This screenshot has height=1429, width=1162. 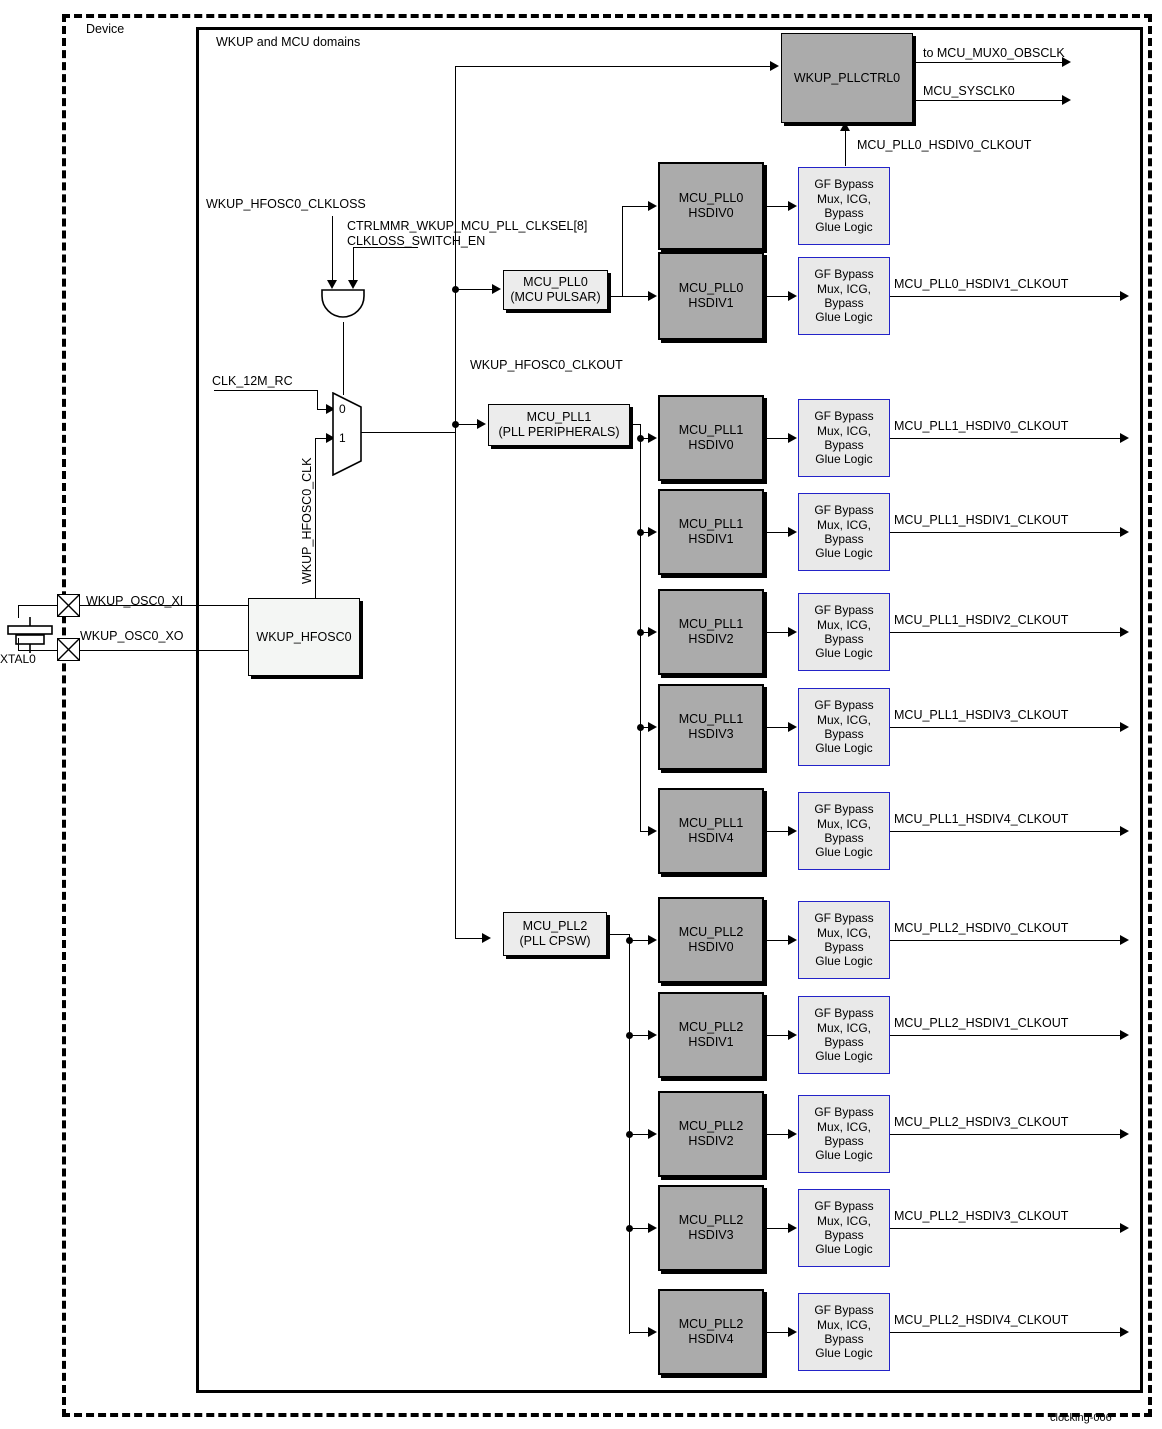 I want to click on label-hfosc0-clk: WKUP_HFOSC0_CLK, so click(x=307, y=520).